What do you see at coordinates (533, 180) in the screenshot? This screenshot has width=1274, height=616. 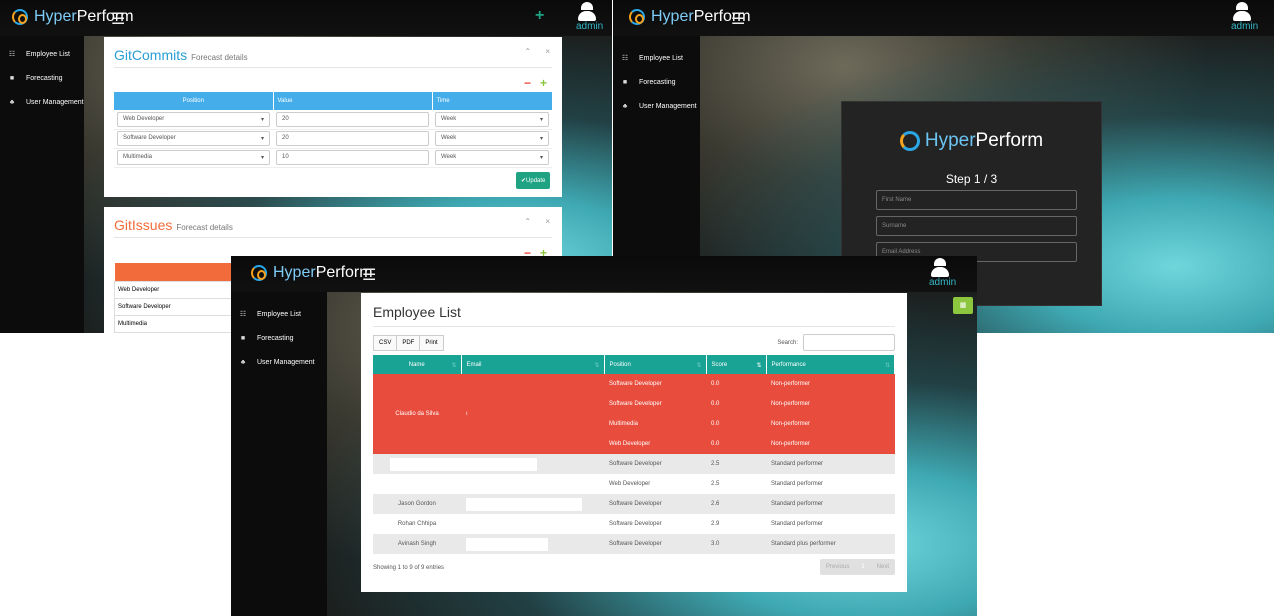 I see `update-button: ✔Update` at bounding box center [533, 180].